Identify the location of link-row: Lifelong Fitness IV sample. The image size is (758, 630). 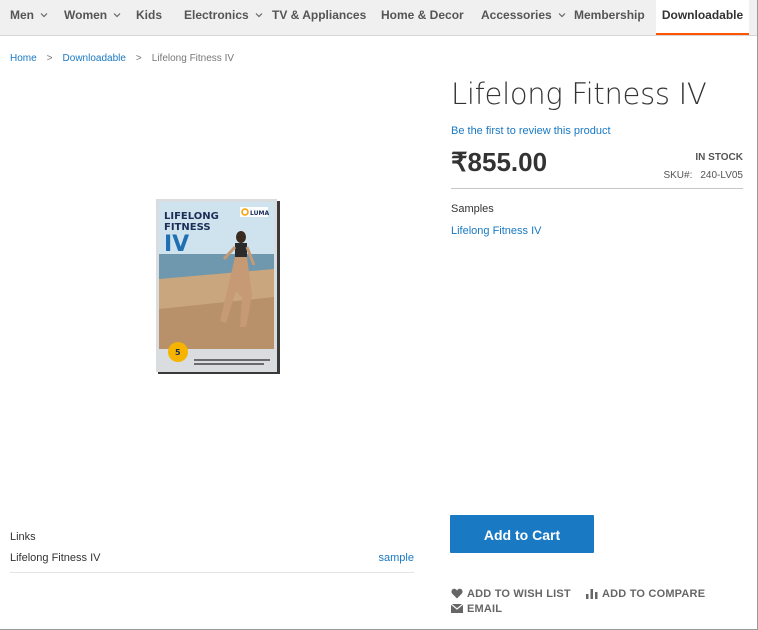
(212, 558).